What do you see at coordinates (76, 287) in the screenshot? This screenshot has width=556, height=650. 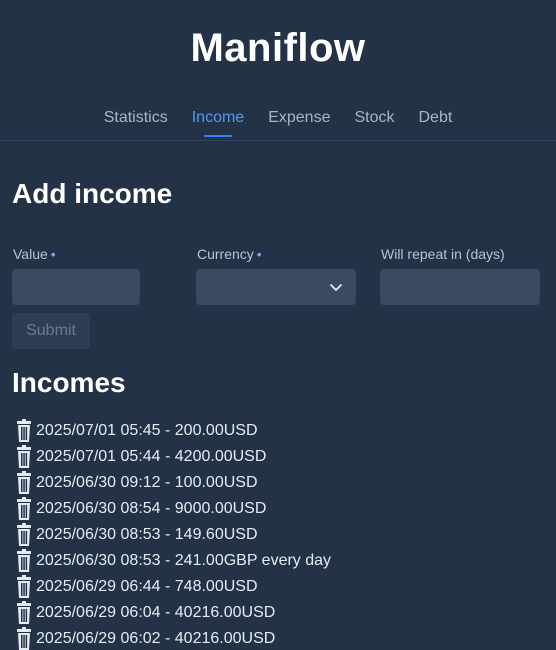 I see `value-input` at bounding box center [76, 287].